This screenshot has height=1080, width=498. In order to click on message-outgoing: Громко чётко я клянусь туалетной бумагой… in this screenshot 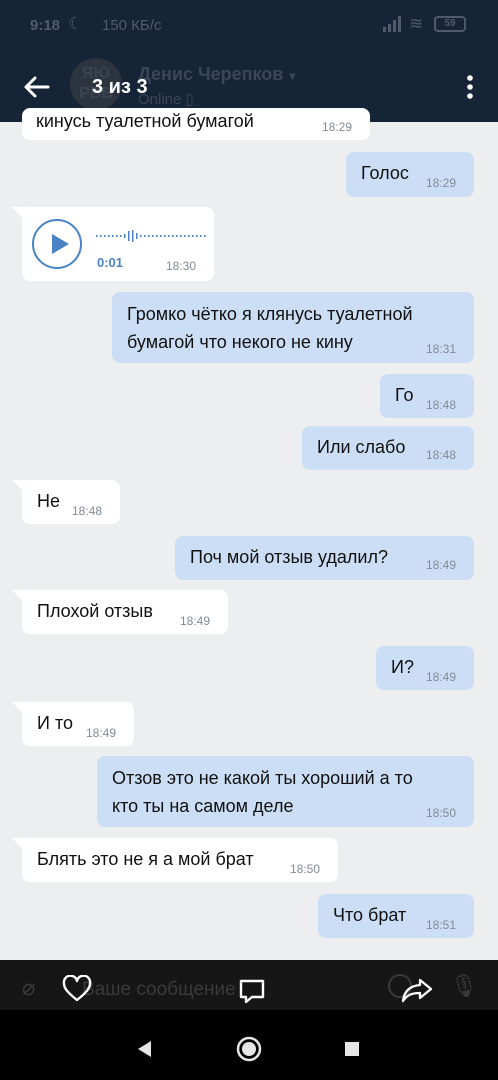, I will do `click(293, 327)`.